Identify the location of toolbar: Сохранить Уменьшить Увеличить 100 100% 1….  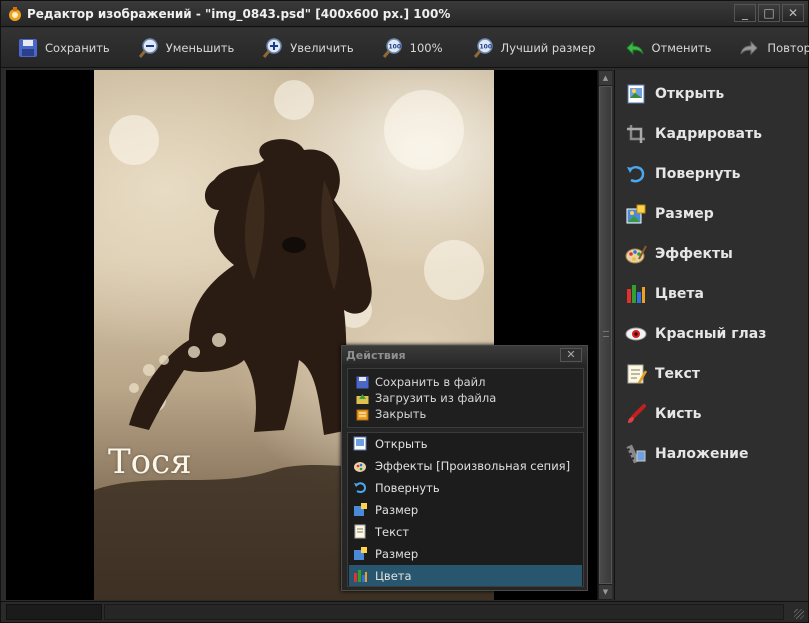
(405, 48).